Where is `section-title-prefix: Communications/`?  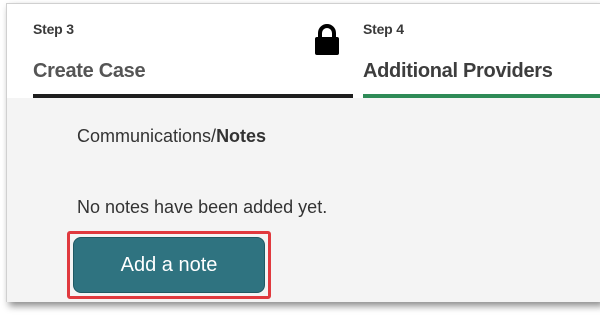
section-title-prefix: Communications/ is located at coordinates (147, 136).